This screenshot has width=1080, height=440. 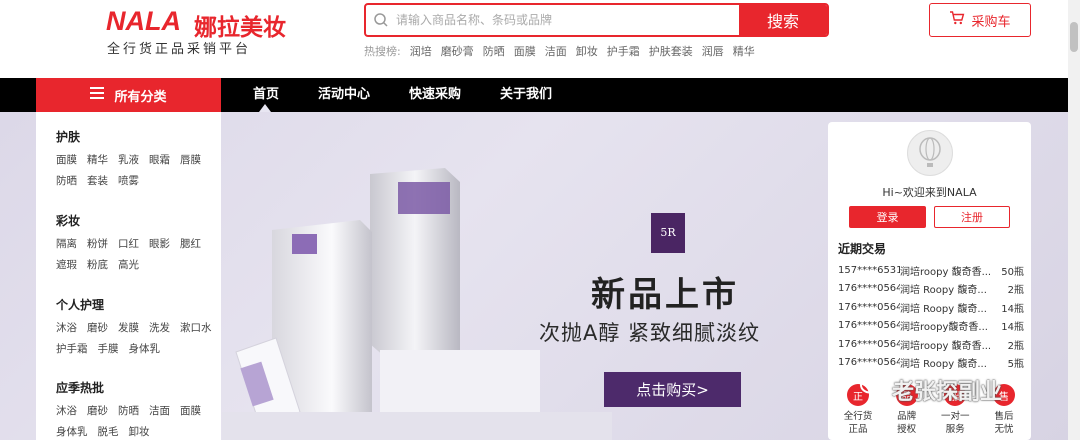 I want to click on category-item: 洗发, so click(x=159, y=327).